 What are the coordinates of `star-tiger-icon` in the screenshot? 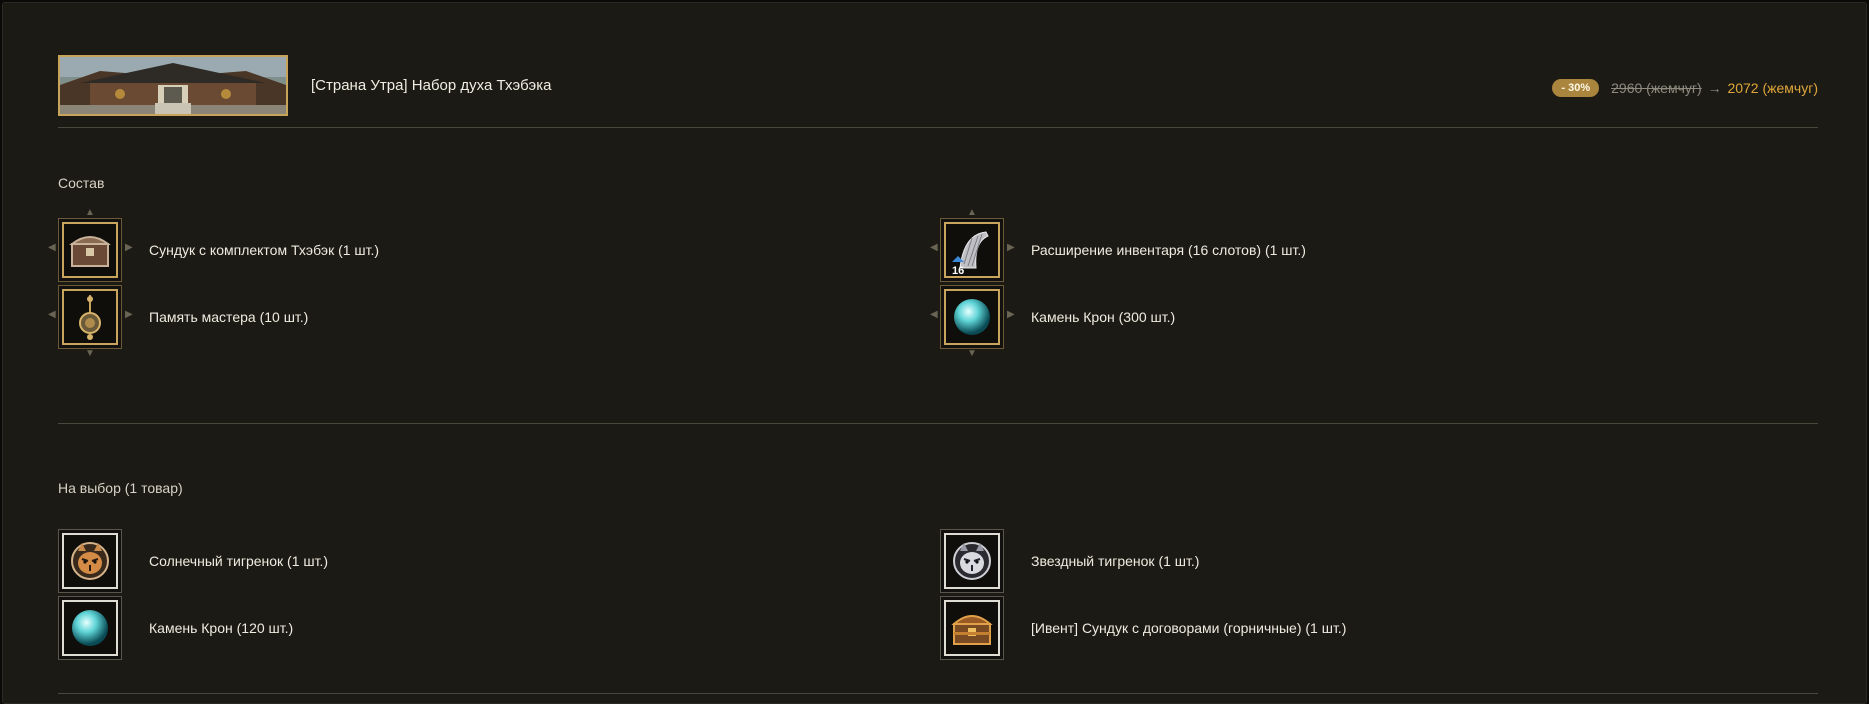 It's located at (972, 561).